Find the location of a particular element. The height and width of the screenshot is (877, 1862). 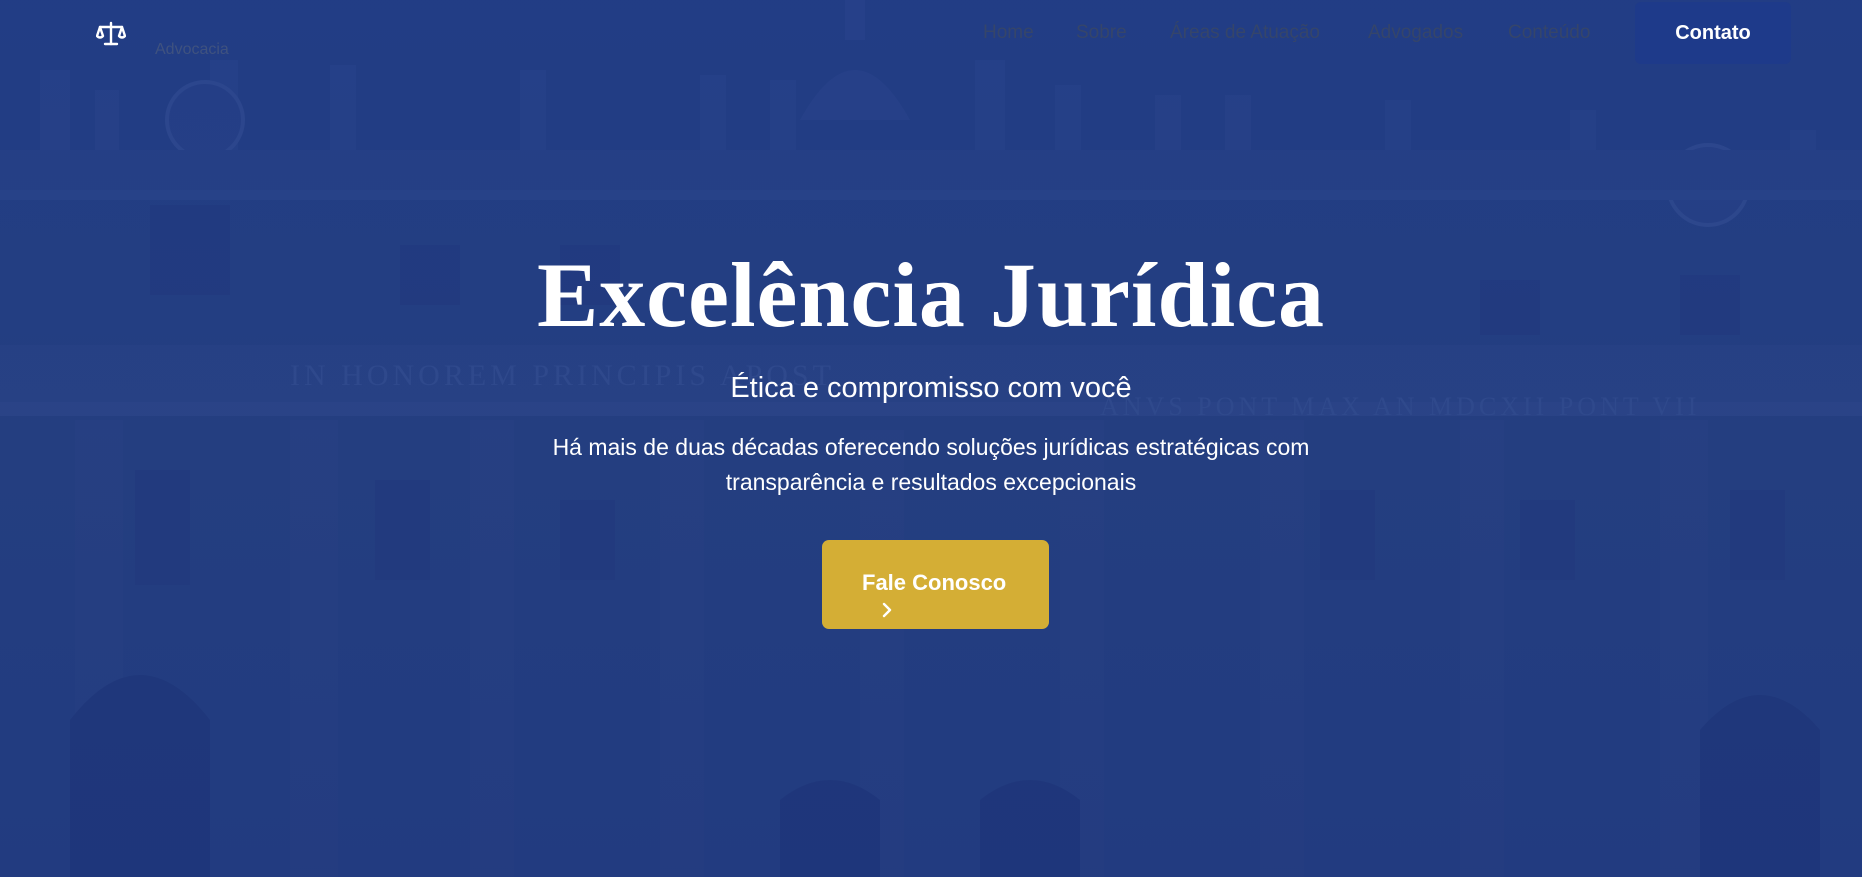

fale-conosco-label: Fale Conosco is located at coordinates (934, 582).